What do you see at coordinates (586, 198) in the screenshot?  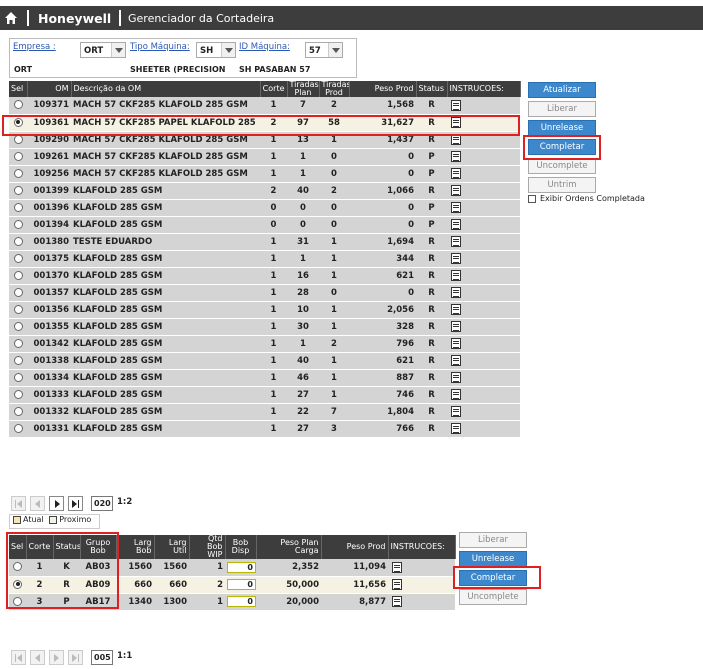 I see `exibir-completadas-checkbox: Exibir Ordens Completada` at bounding box center [586, 198].